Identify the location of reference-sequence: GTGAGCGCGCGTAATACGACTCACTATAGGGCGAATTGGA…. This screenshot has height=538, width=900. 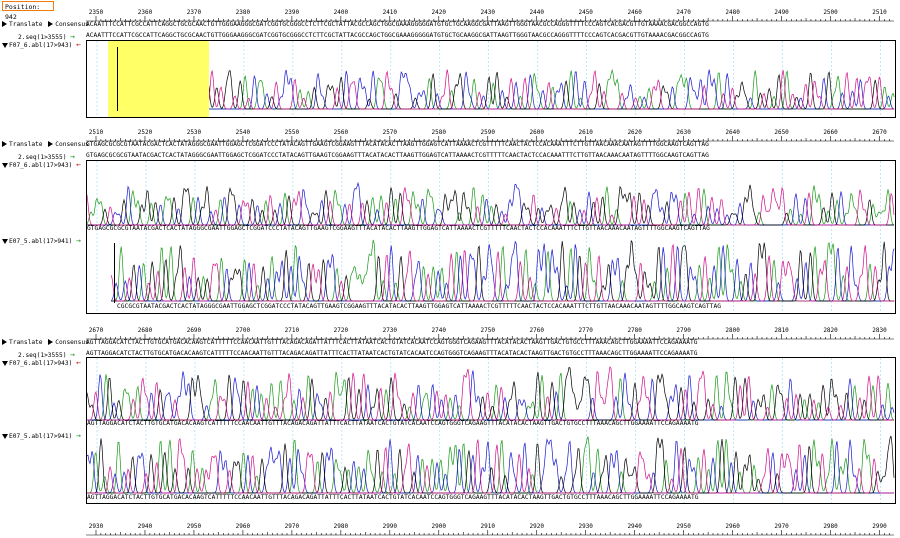
(397, 155).